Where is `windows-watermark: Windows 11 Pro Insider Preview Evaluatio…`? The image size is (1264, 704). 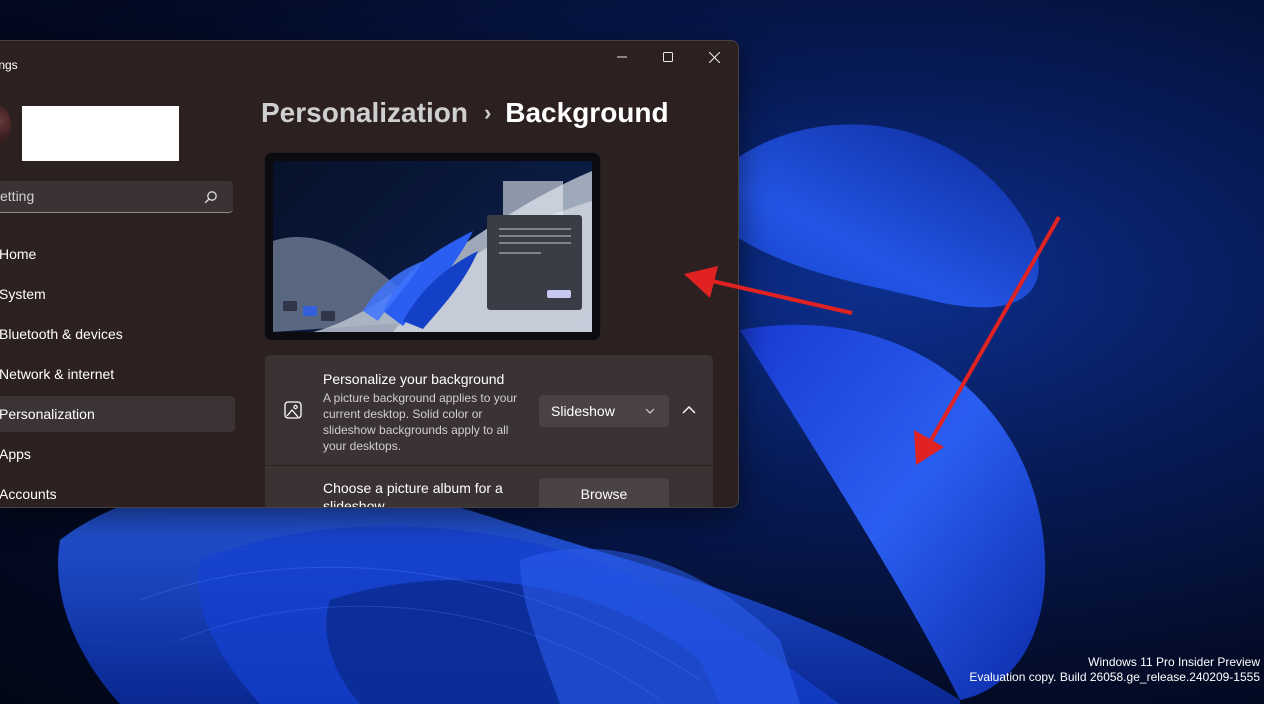
windows-watermark: Windows 11 Pro Insider Preview Evaluatio… is located at coordinates (1114, 670).